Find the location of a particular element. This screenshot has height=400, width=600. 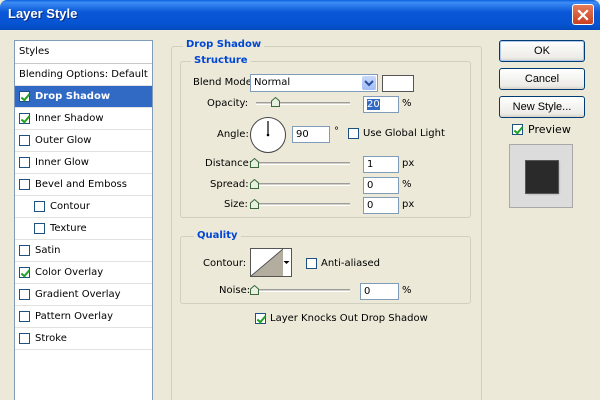

blending-options-item: Blending Options: Default is located at coordinates (83, 75).